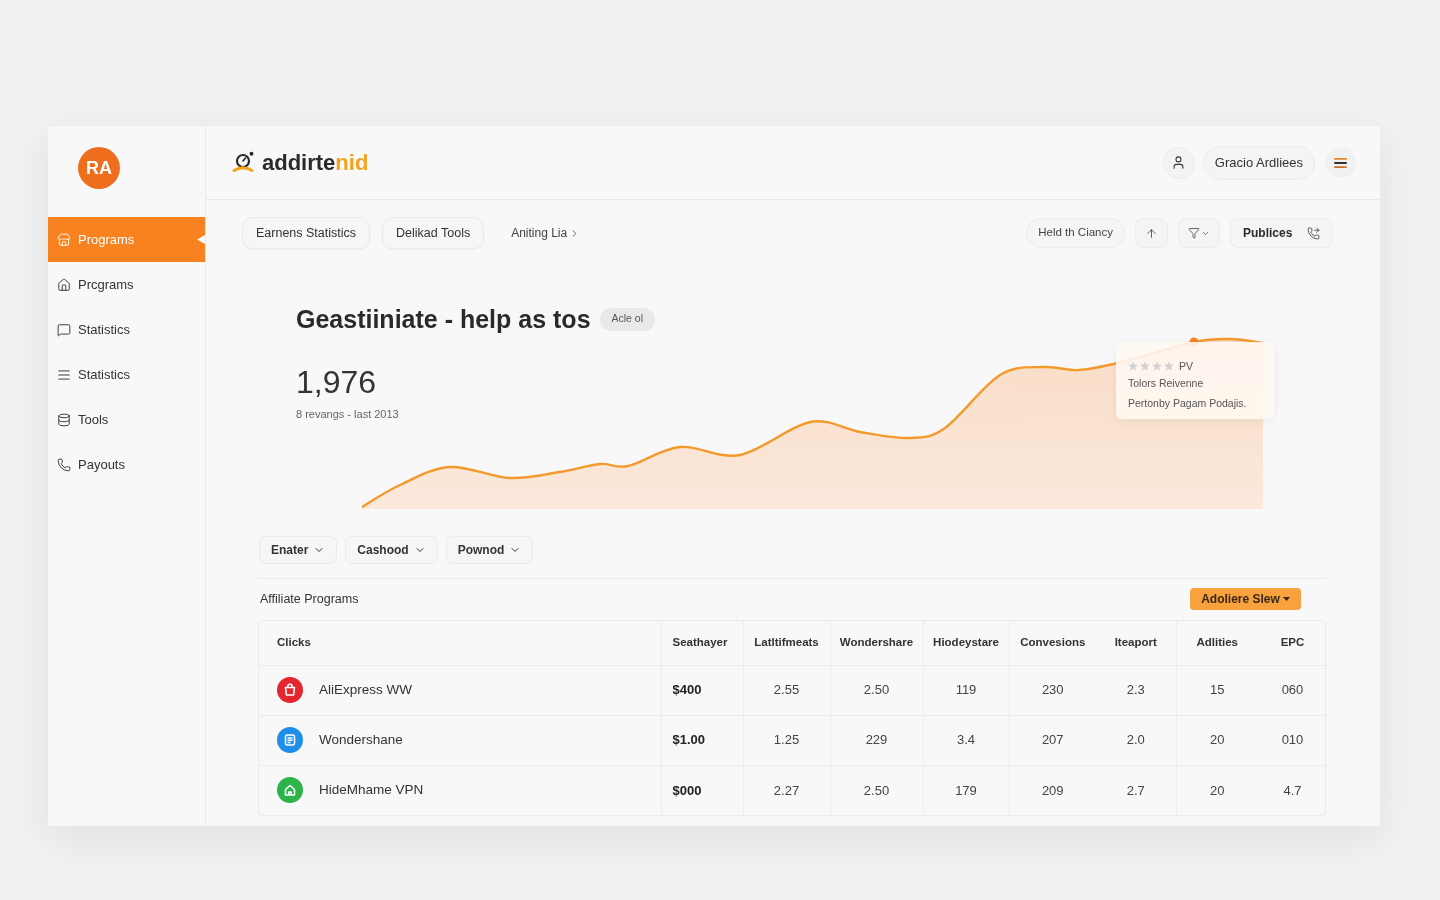 The image size is (1440, 900). Describe the element at coordinates (1217, 690) in the screenshot. I see `table-cell: 15` at that location.